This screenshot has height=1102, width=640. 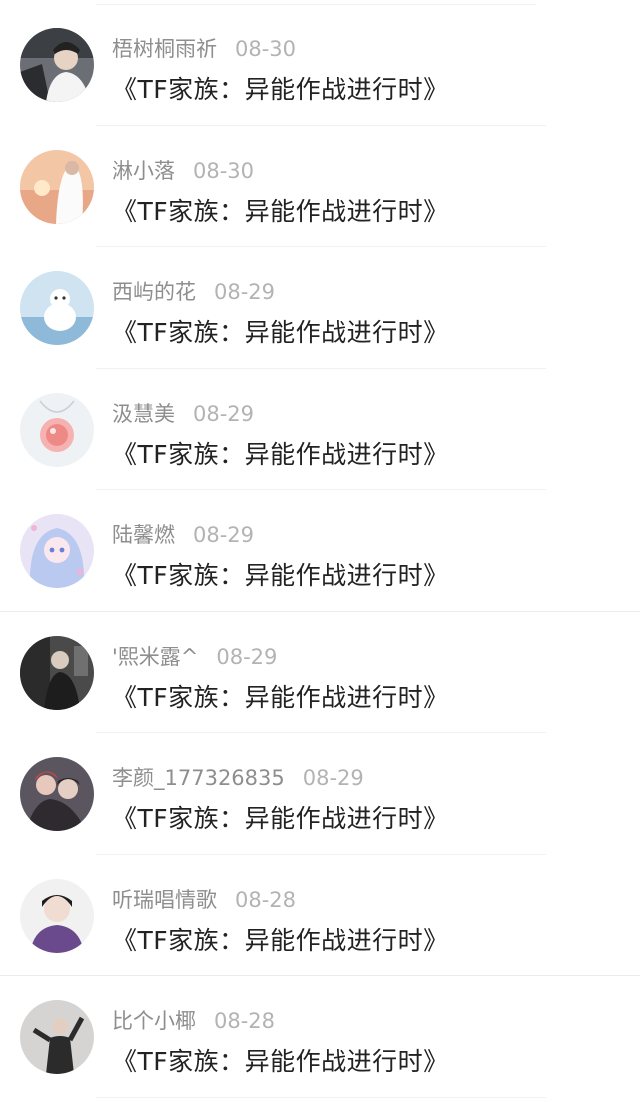 What do you see at coordinates (183, 171) in the screenshot?
I see `item-meta: 淋小落 08-30` at bounding box center [183, 171].